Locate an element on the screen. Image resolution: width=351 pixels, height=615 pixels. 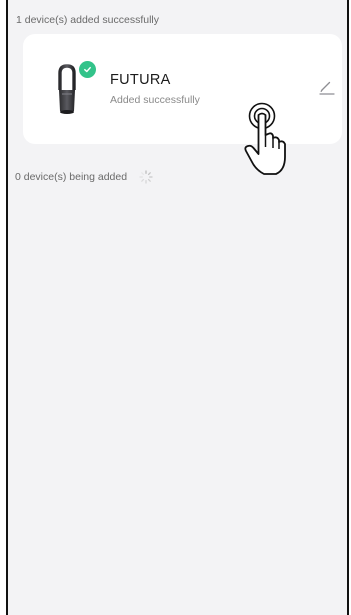
tower-fan-device-icon is located at coordinates (67, 89).